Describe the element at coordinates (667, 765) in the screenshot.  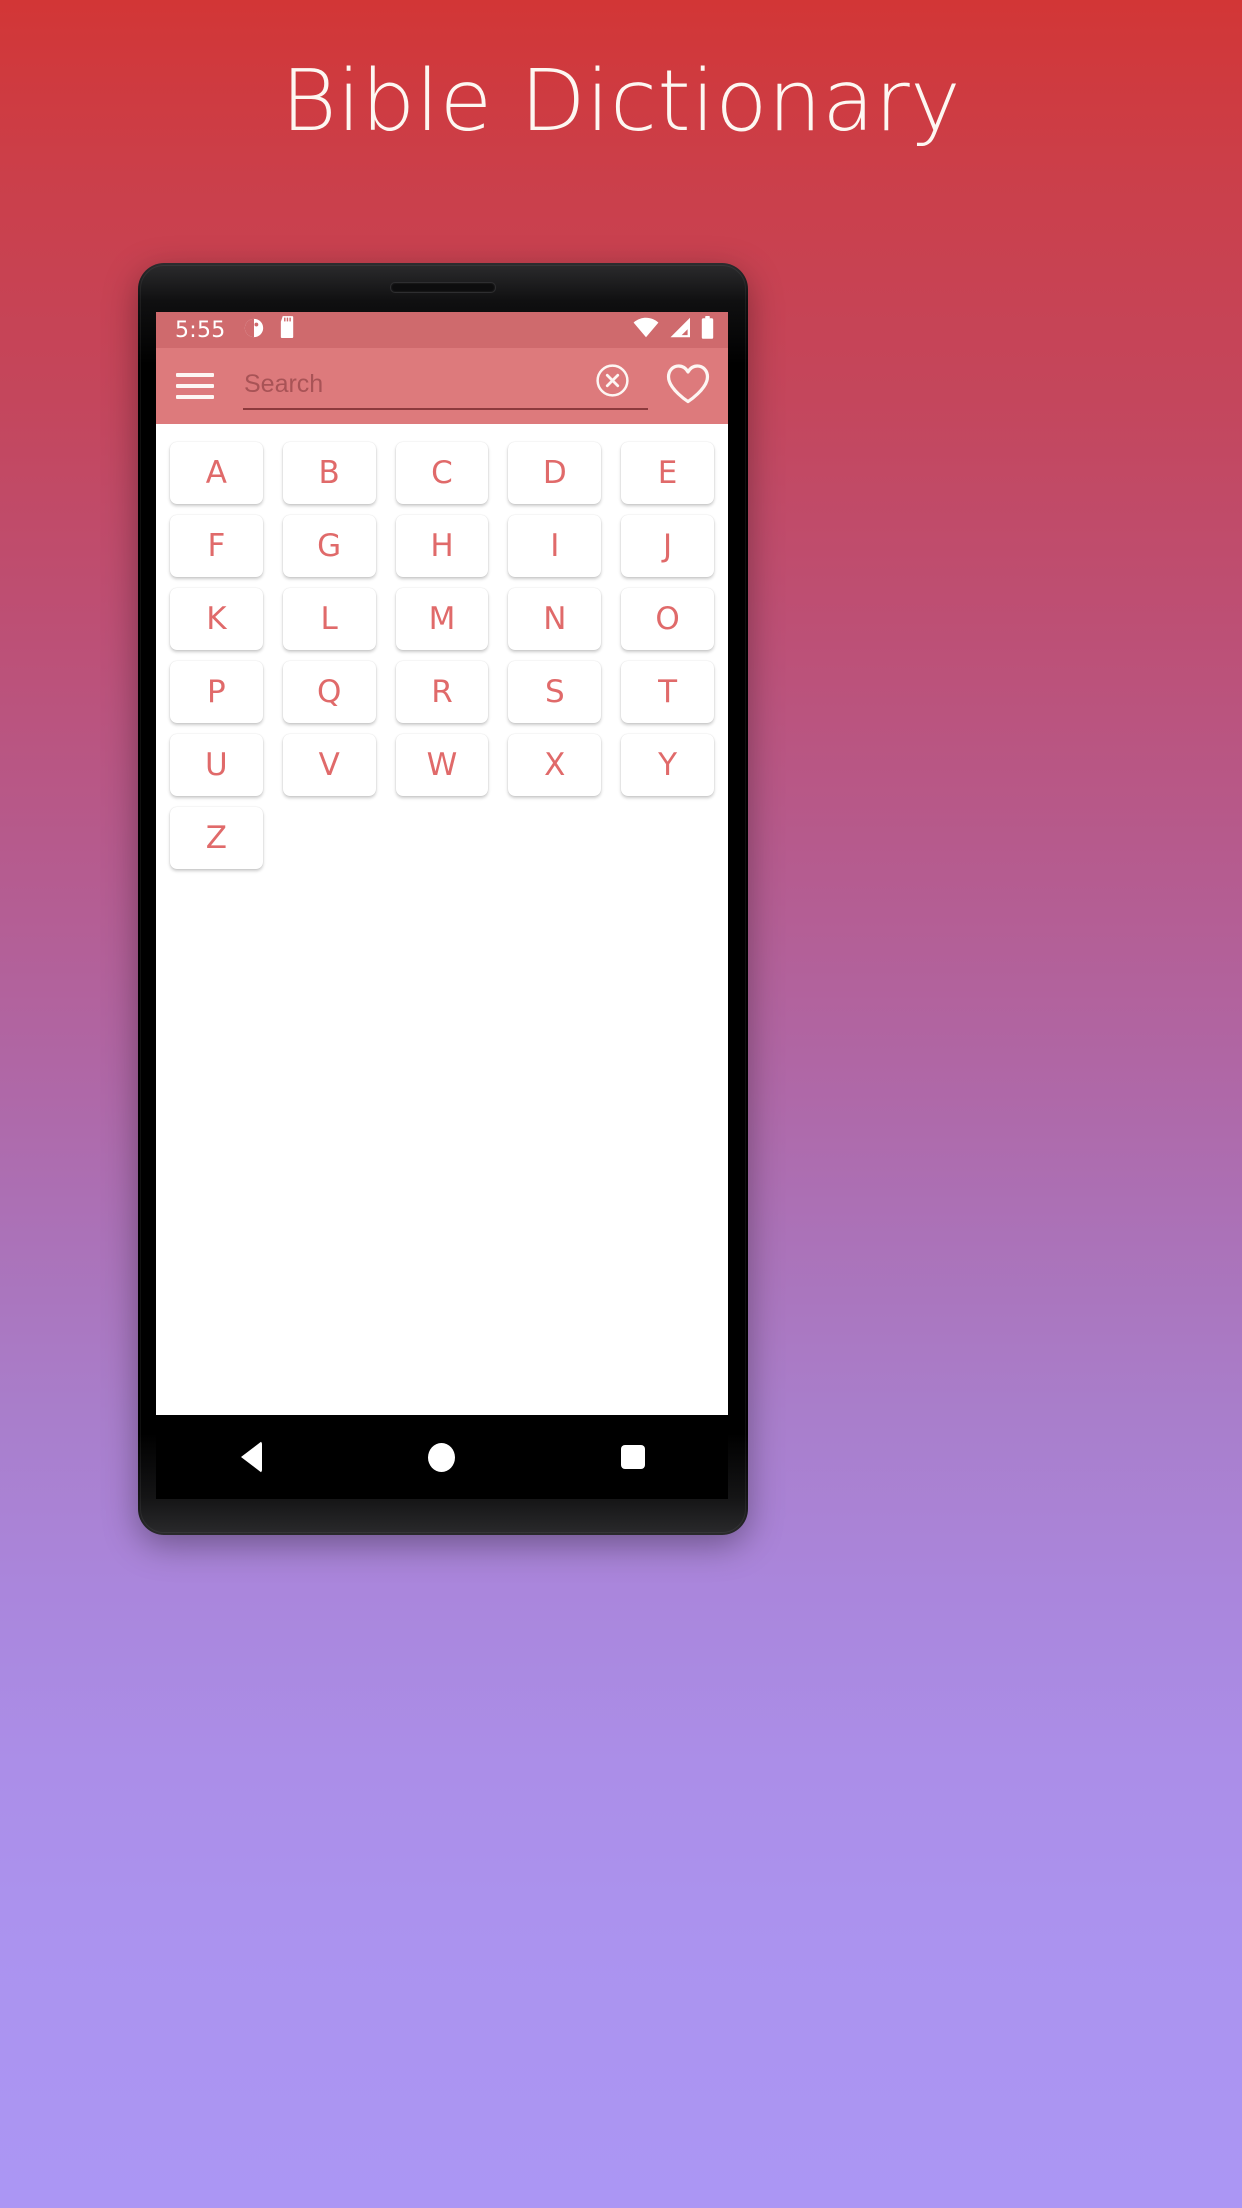
I see `letter-tile-y: Y` at that location.